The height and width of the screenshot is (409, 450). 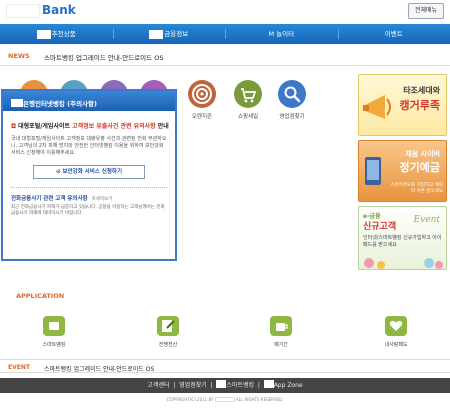 What do you see at coordinates (202, 117) in the screenshot?
I see `quick-label-orange-zone: 오렌지존` at bounding box center [202, 117].